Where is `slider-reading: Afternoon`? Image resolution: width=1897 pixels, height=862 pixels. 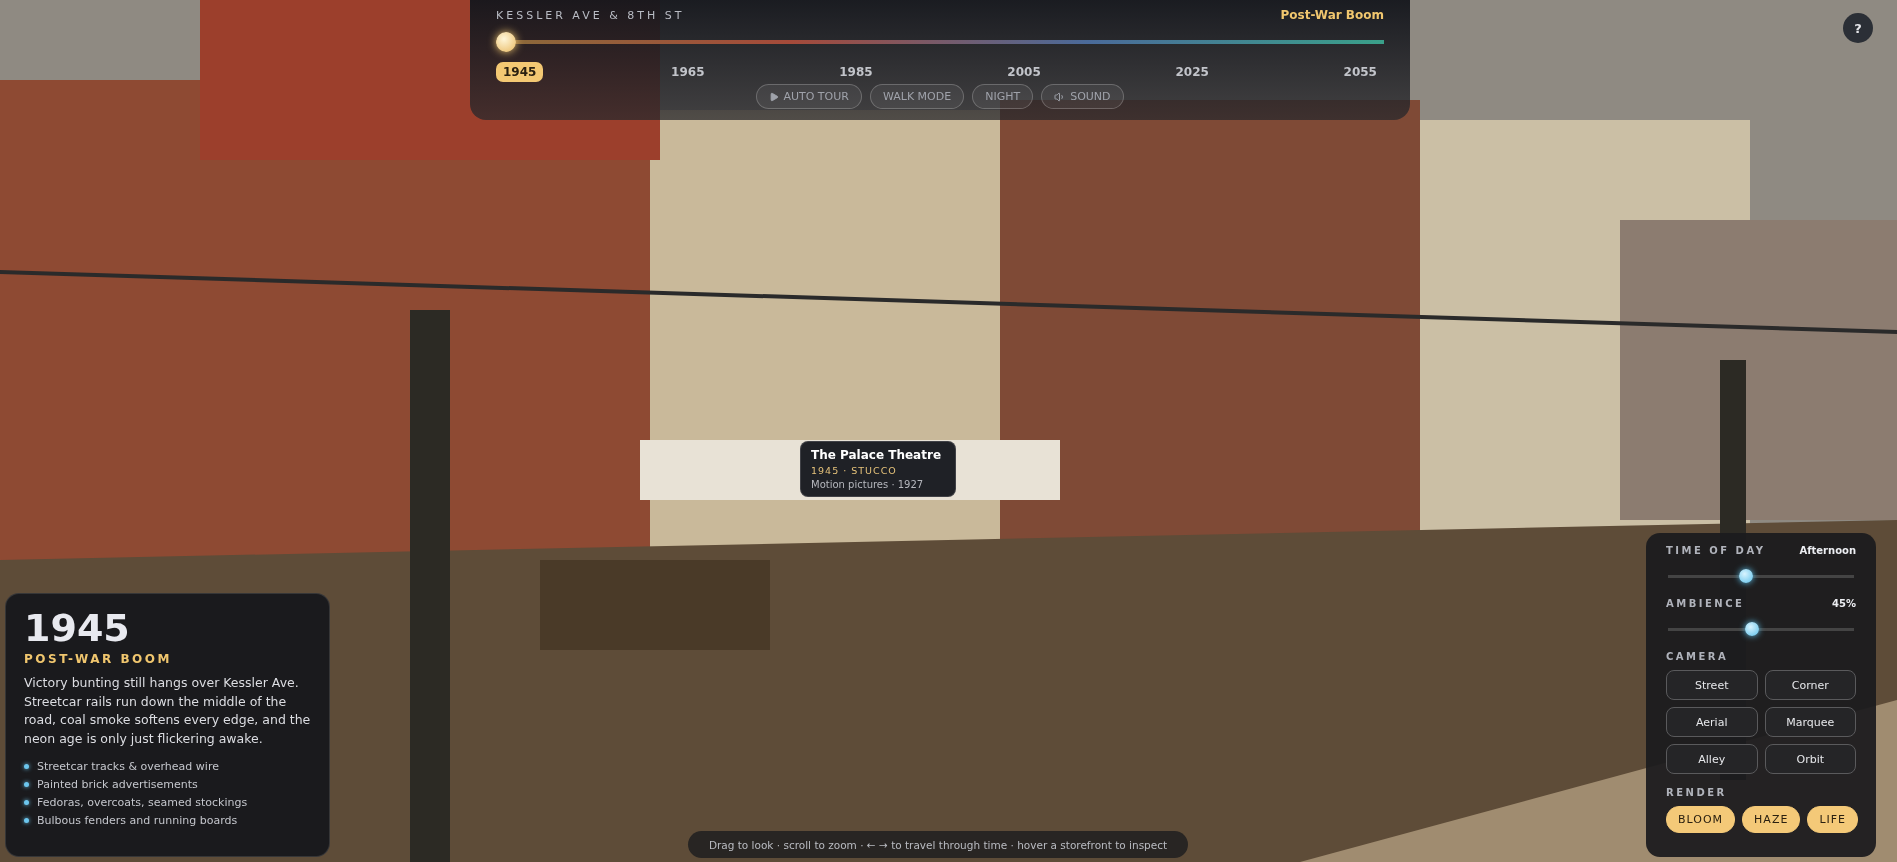 slider-reading: Afternoon is located at coordinates (1827, 550).